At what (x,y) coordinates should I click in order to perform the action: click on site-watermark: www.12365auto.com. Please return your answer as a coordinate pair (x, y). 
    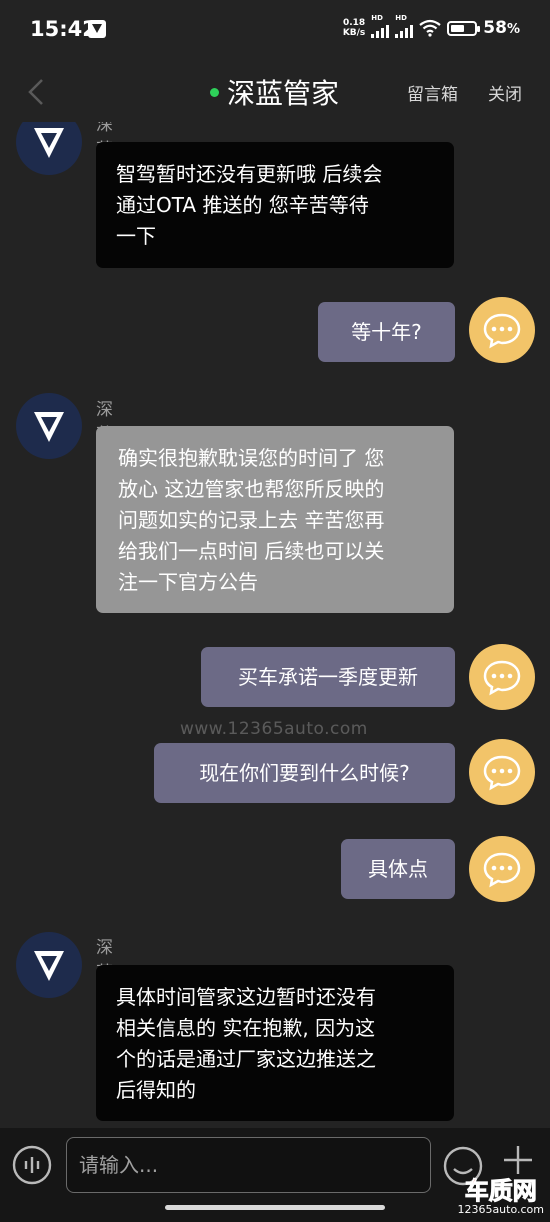
    Looking at the image, I should click on (274, 729).